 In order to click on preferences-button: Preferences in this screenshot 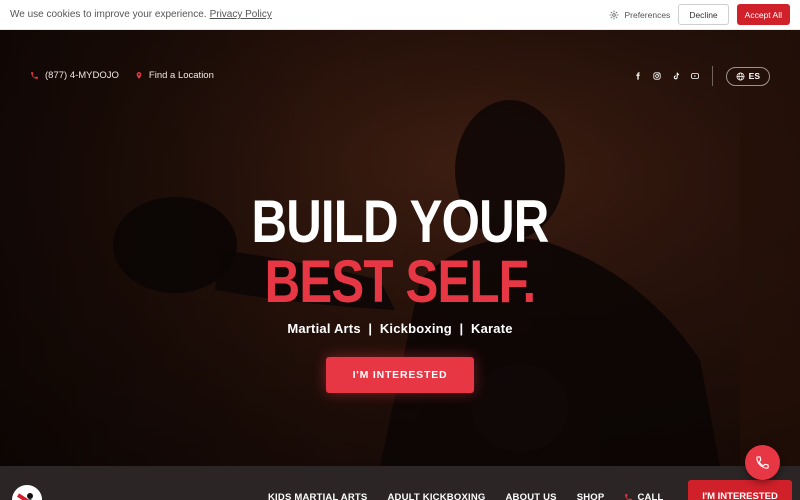, I will do `click(639, 15)`.